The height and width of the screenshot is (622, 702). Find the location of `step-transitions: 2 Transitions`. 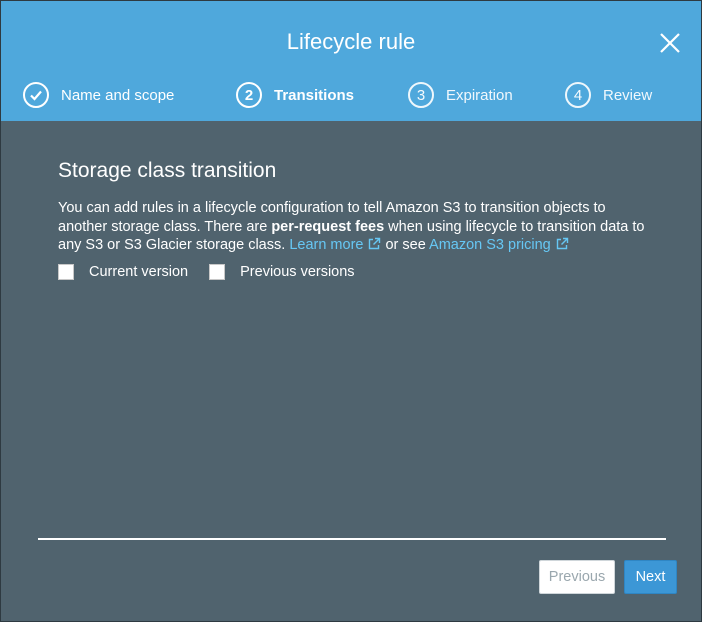

step-transitions: 2 Transitions is located at coordinates (295, 95).